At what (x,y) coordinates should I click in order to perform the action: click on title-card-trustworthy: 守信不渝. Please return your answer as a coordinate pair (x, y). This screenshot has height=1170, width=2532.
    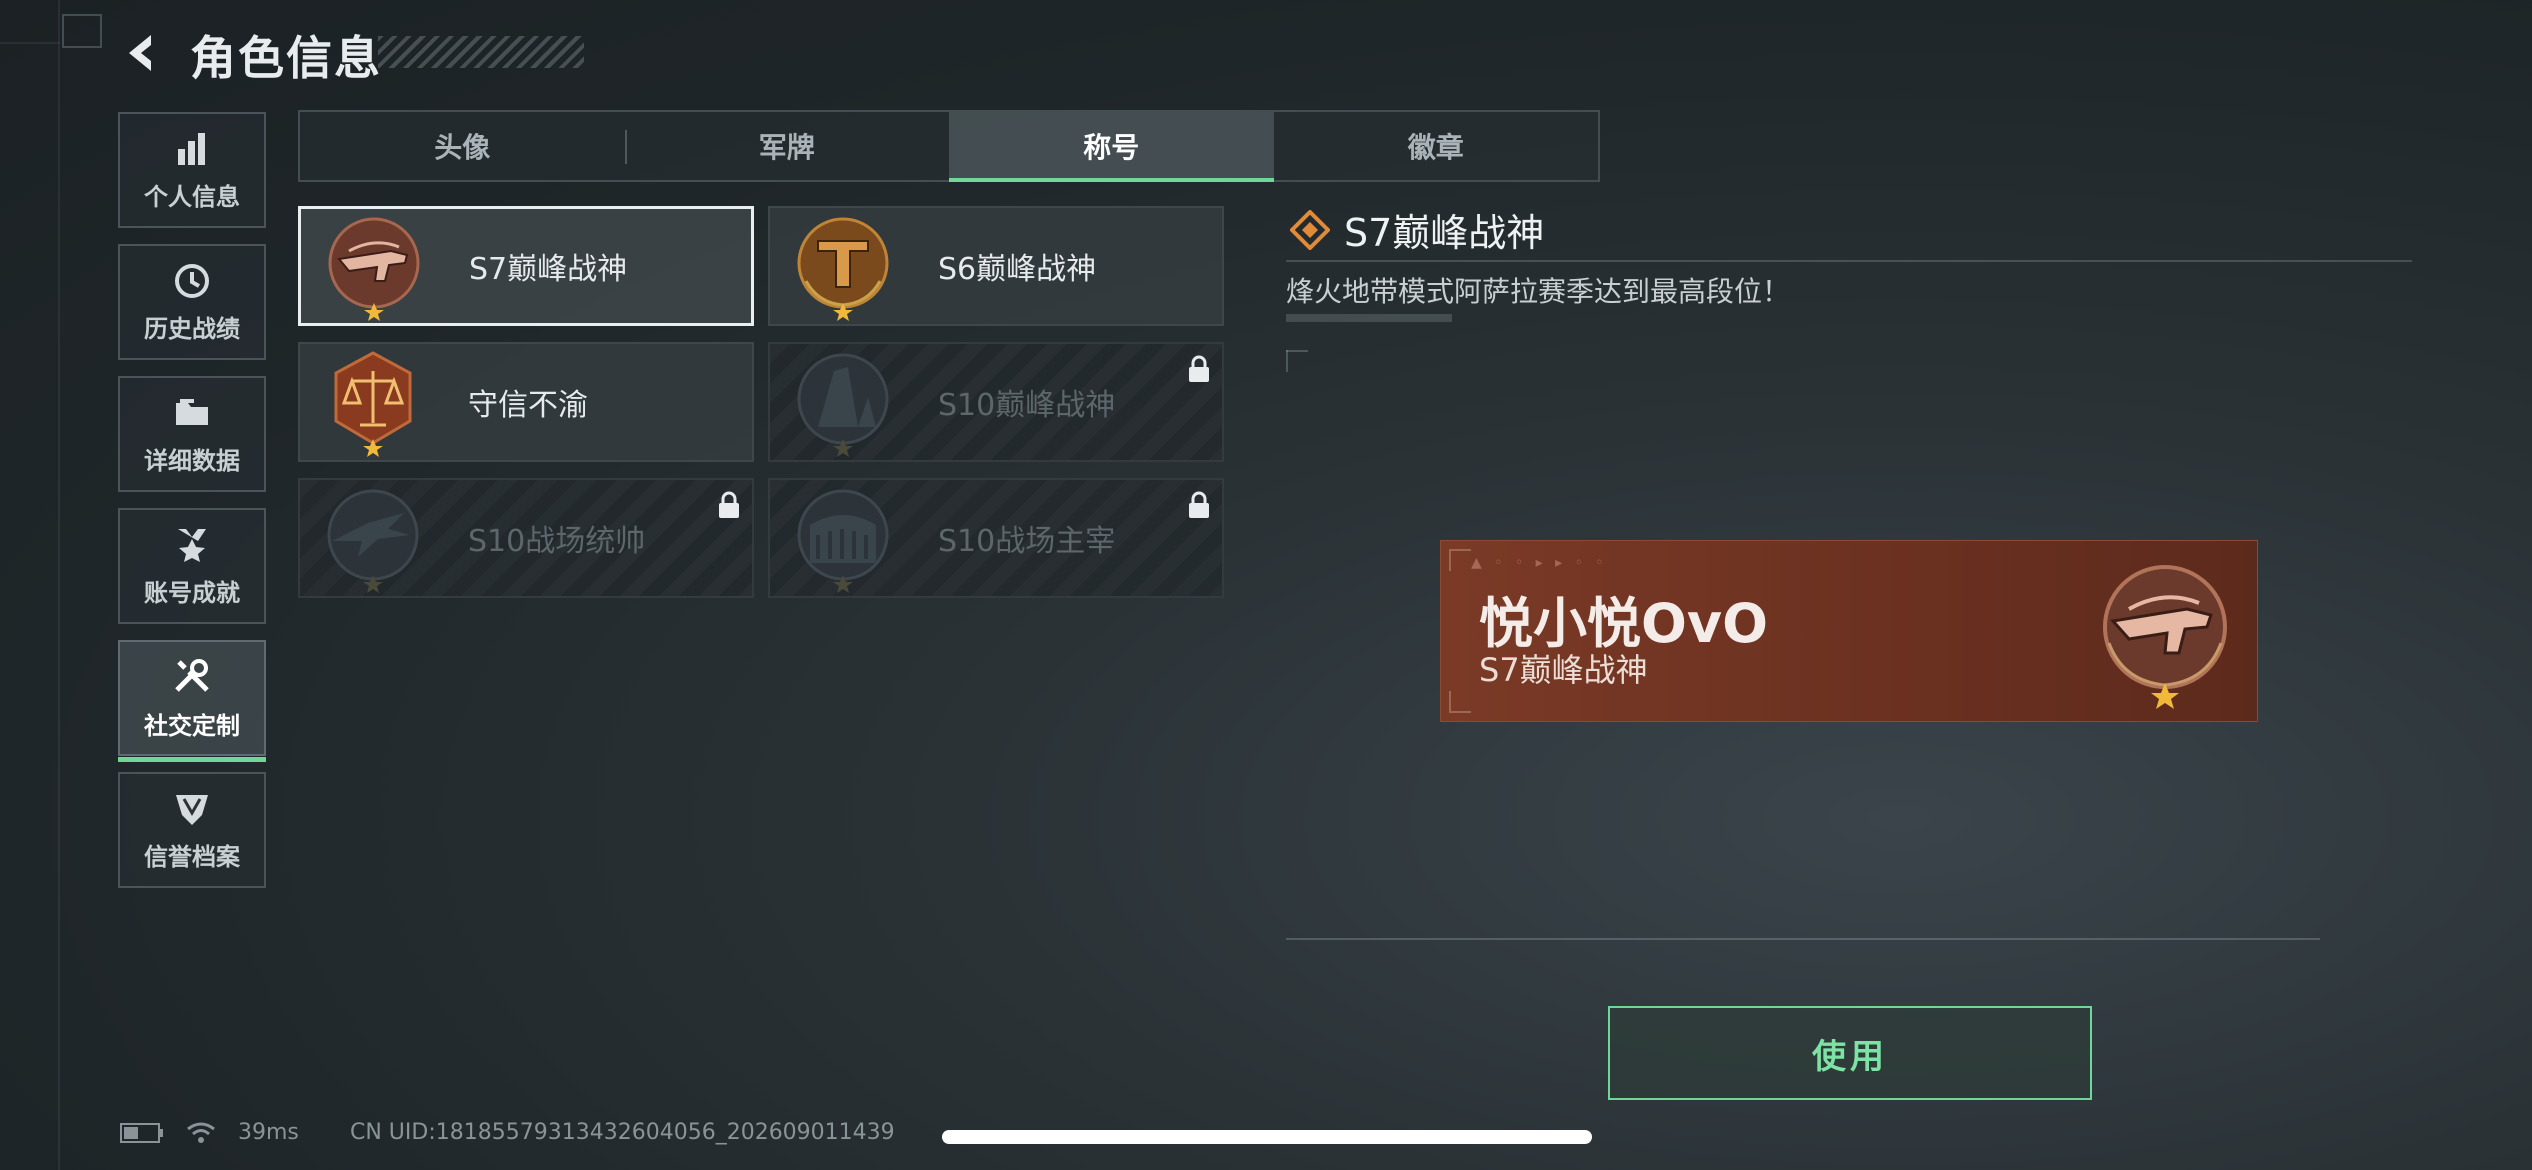
    Looking at the image, I should click on (526, 402).